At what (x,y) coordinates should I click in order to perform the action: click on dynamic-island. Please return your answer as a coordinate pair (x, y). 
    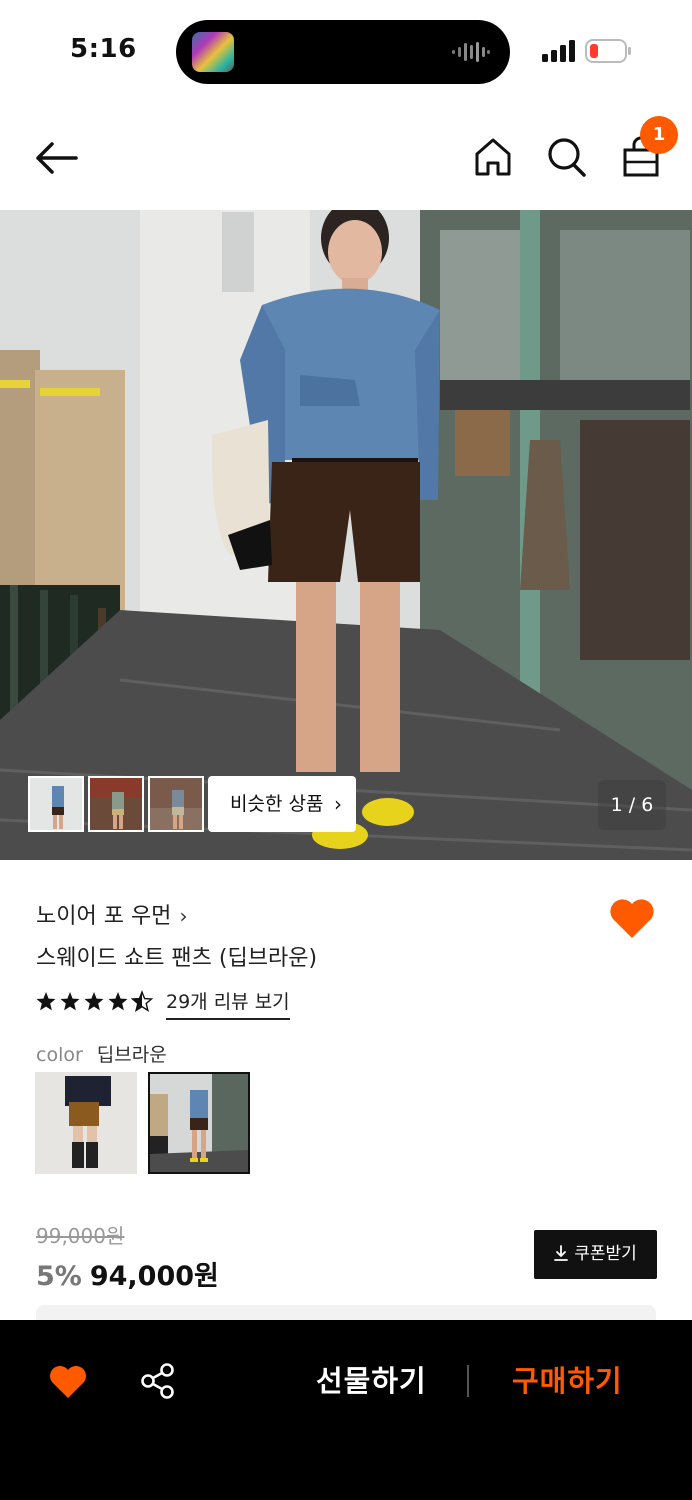
    Looking at the image, I should click on (343, 52).